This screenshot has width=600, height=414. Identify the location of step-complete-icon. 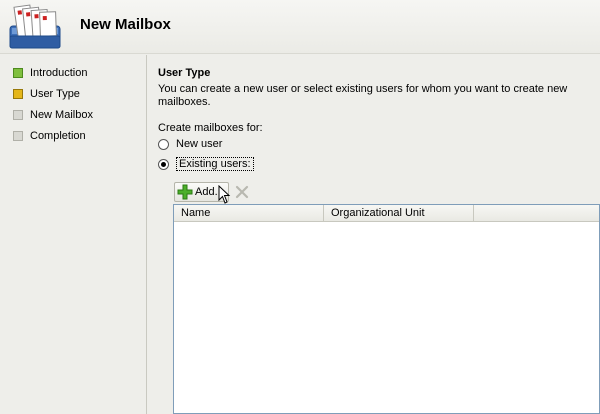
(18, 73).